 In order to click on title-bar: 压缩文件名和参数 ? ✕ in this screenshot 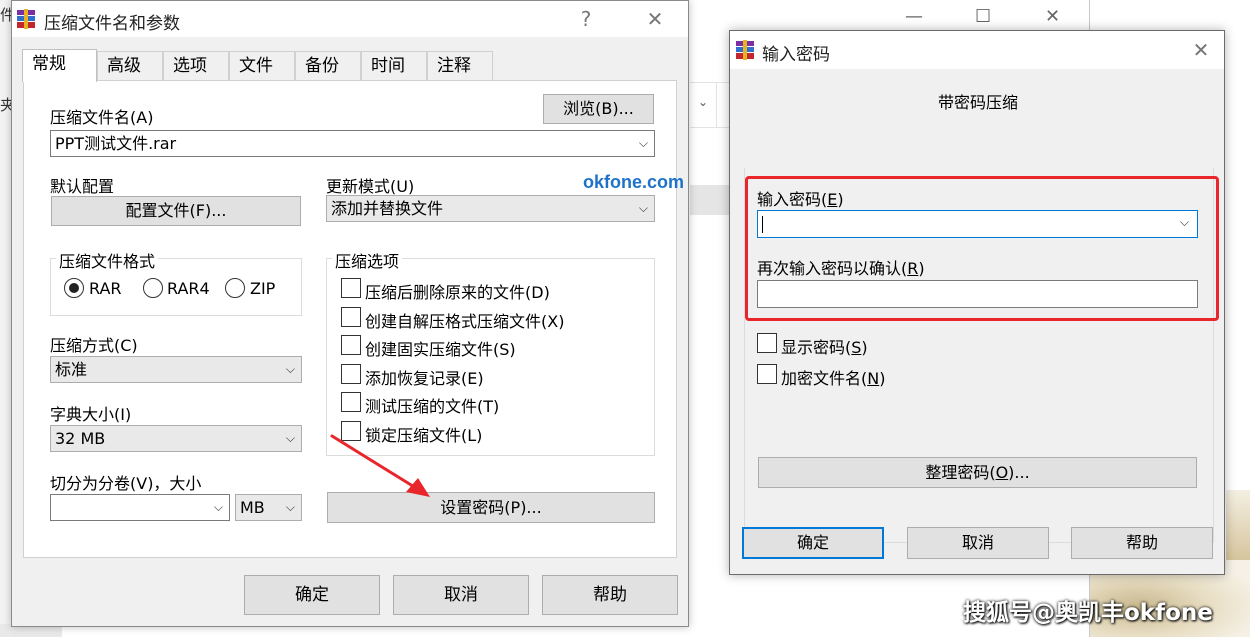, I will do `click(350, 19)`.